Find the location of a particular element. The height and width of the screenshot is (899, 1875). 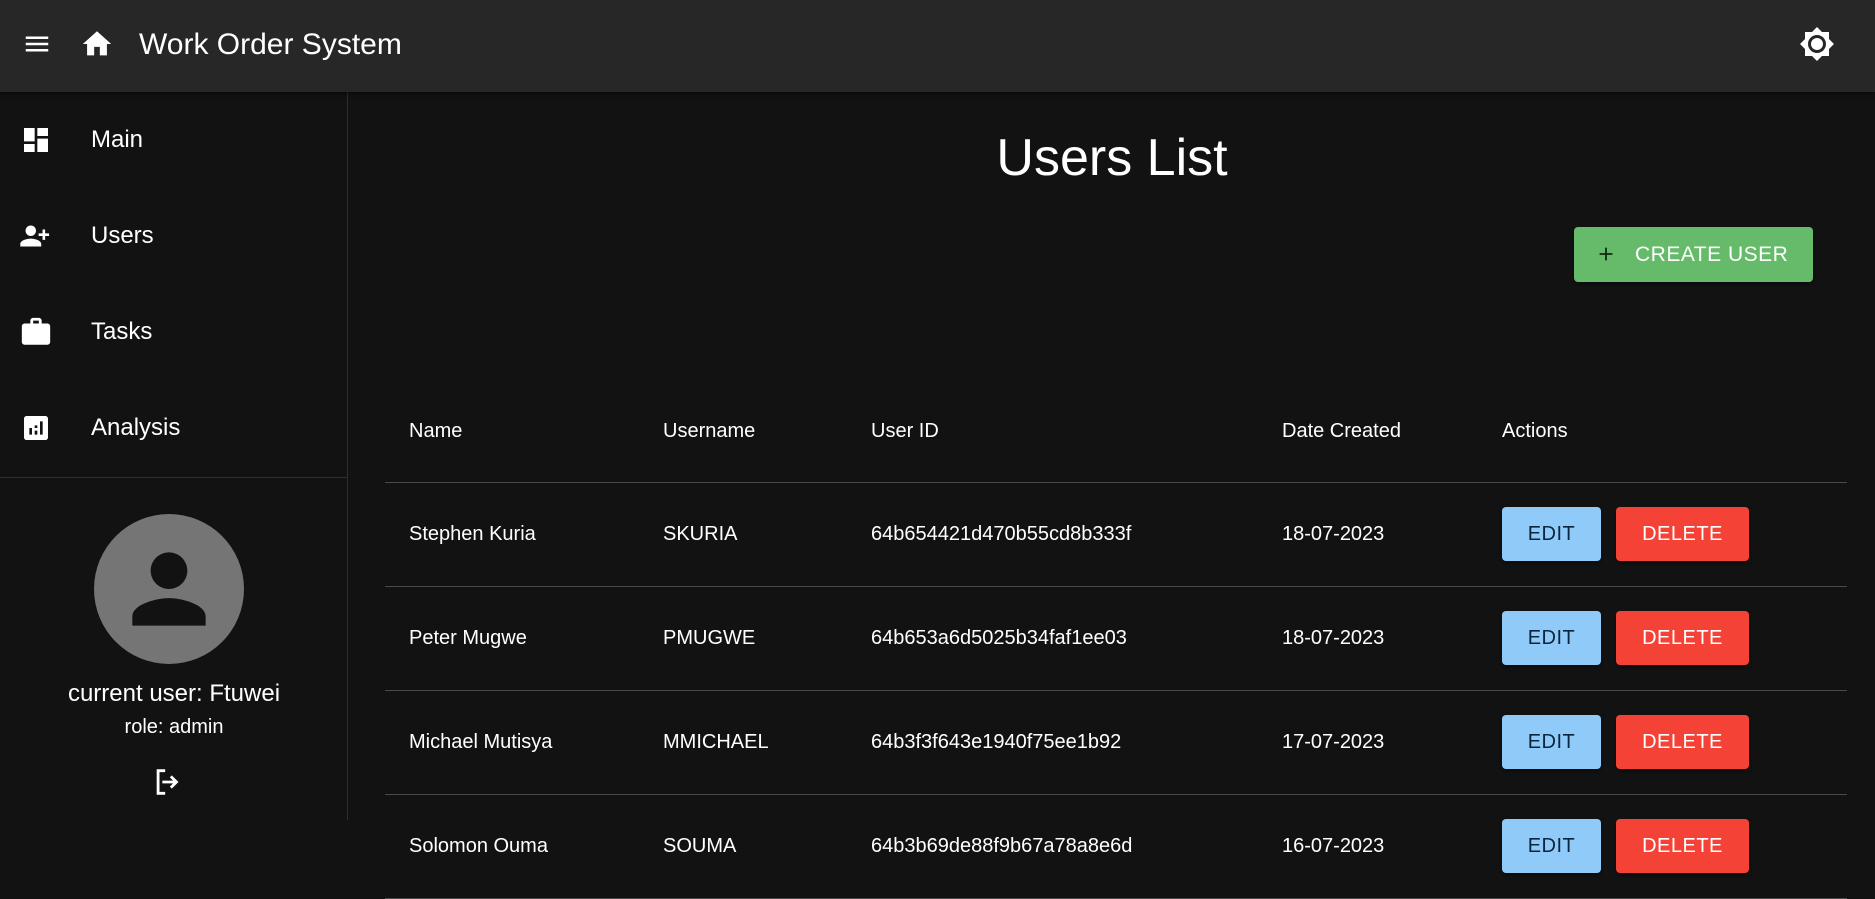

sidebar-item-label: Users is located at coordinates (122, 235).